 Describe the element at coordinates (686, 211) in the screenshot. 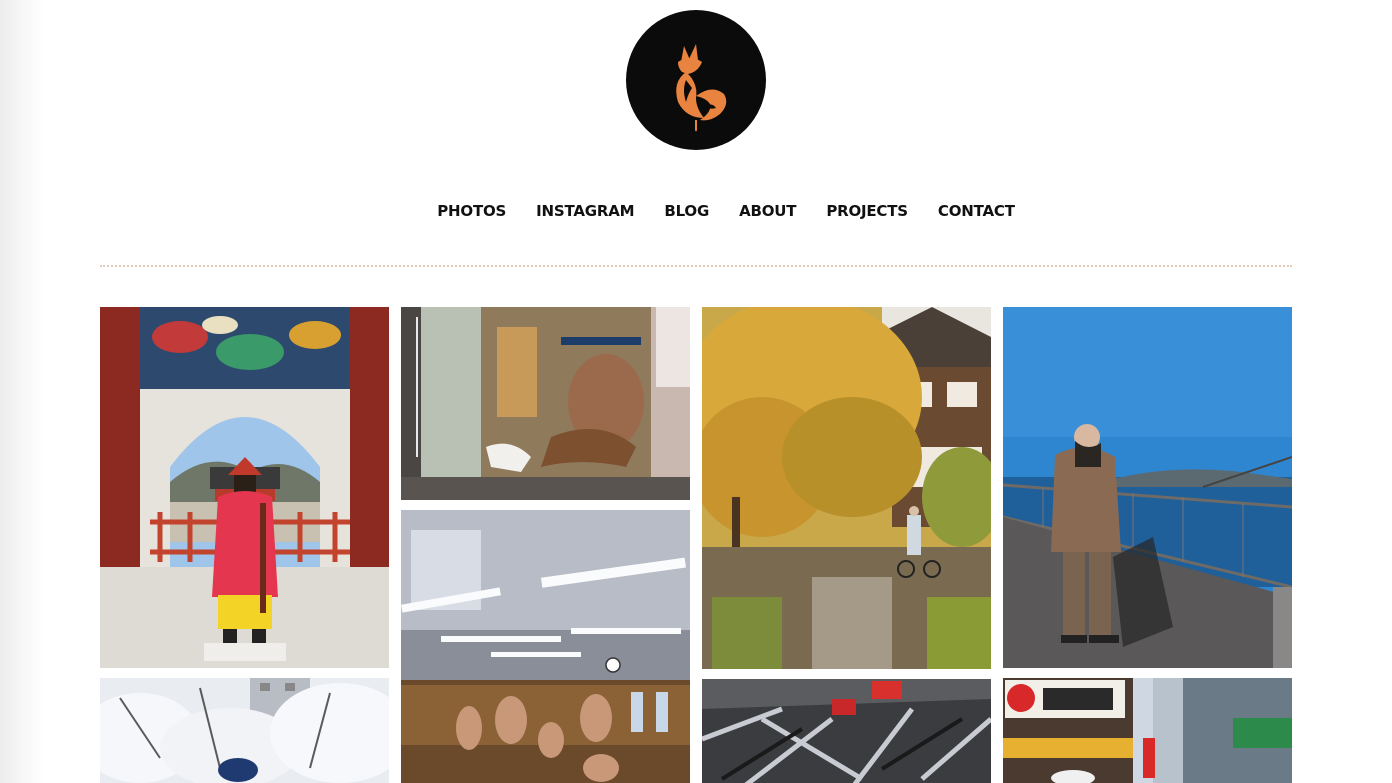

I see `nav-blog-link: BLOG` at that location.